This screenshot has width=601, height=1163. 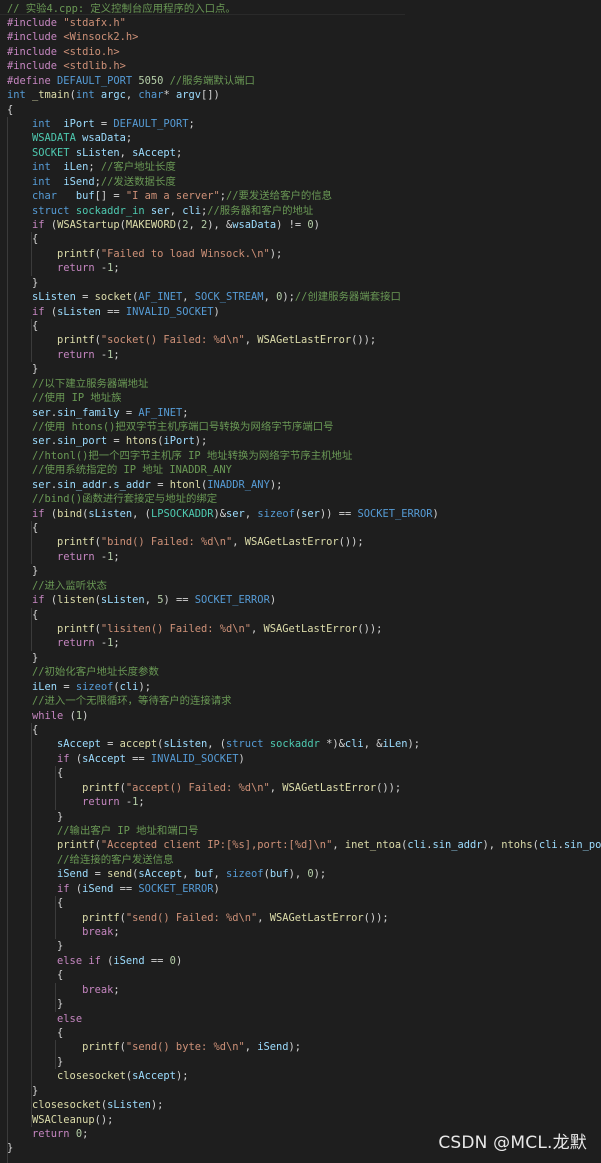 I want to click on code-line: #include "stdafx.h", so click(x=66, y=23).